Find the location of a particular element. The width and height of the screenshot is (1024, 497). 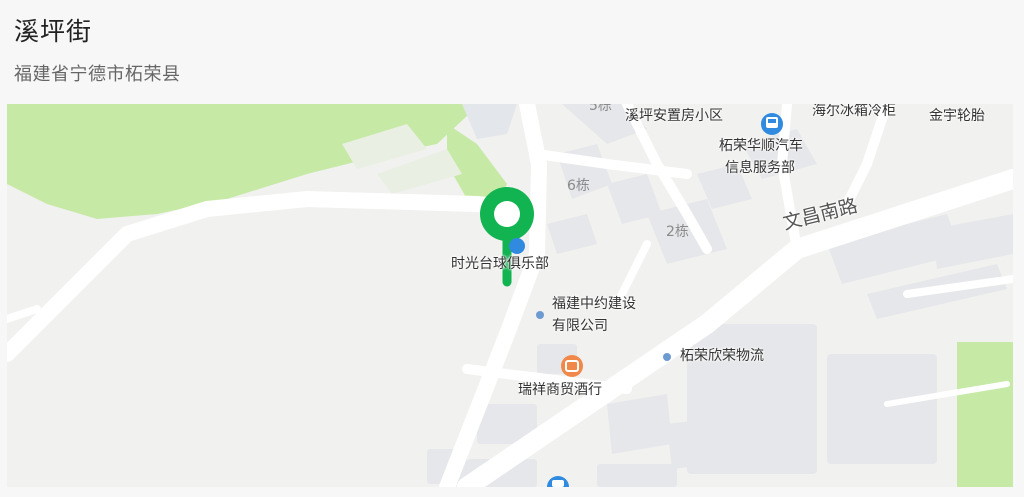

place-address: 福建省宁德市柘荣县 is located at coordinates (97, 74).